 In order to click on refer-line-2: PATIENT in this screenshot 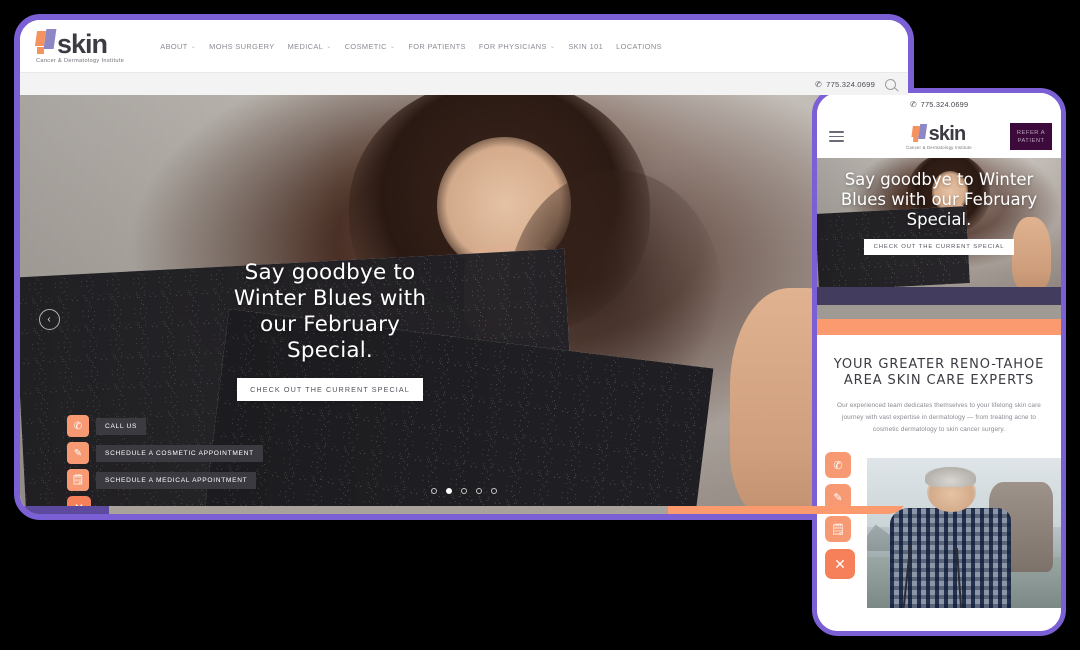, I will do `click(1031, 141)`.